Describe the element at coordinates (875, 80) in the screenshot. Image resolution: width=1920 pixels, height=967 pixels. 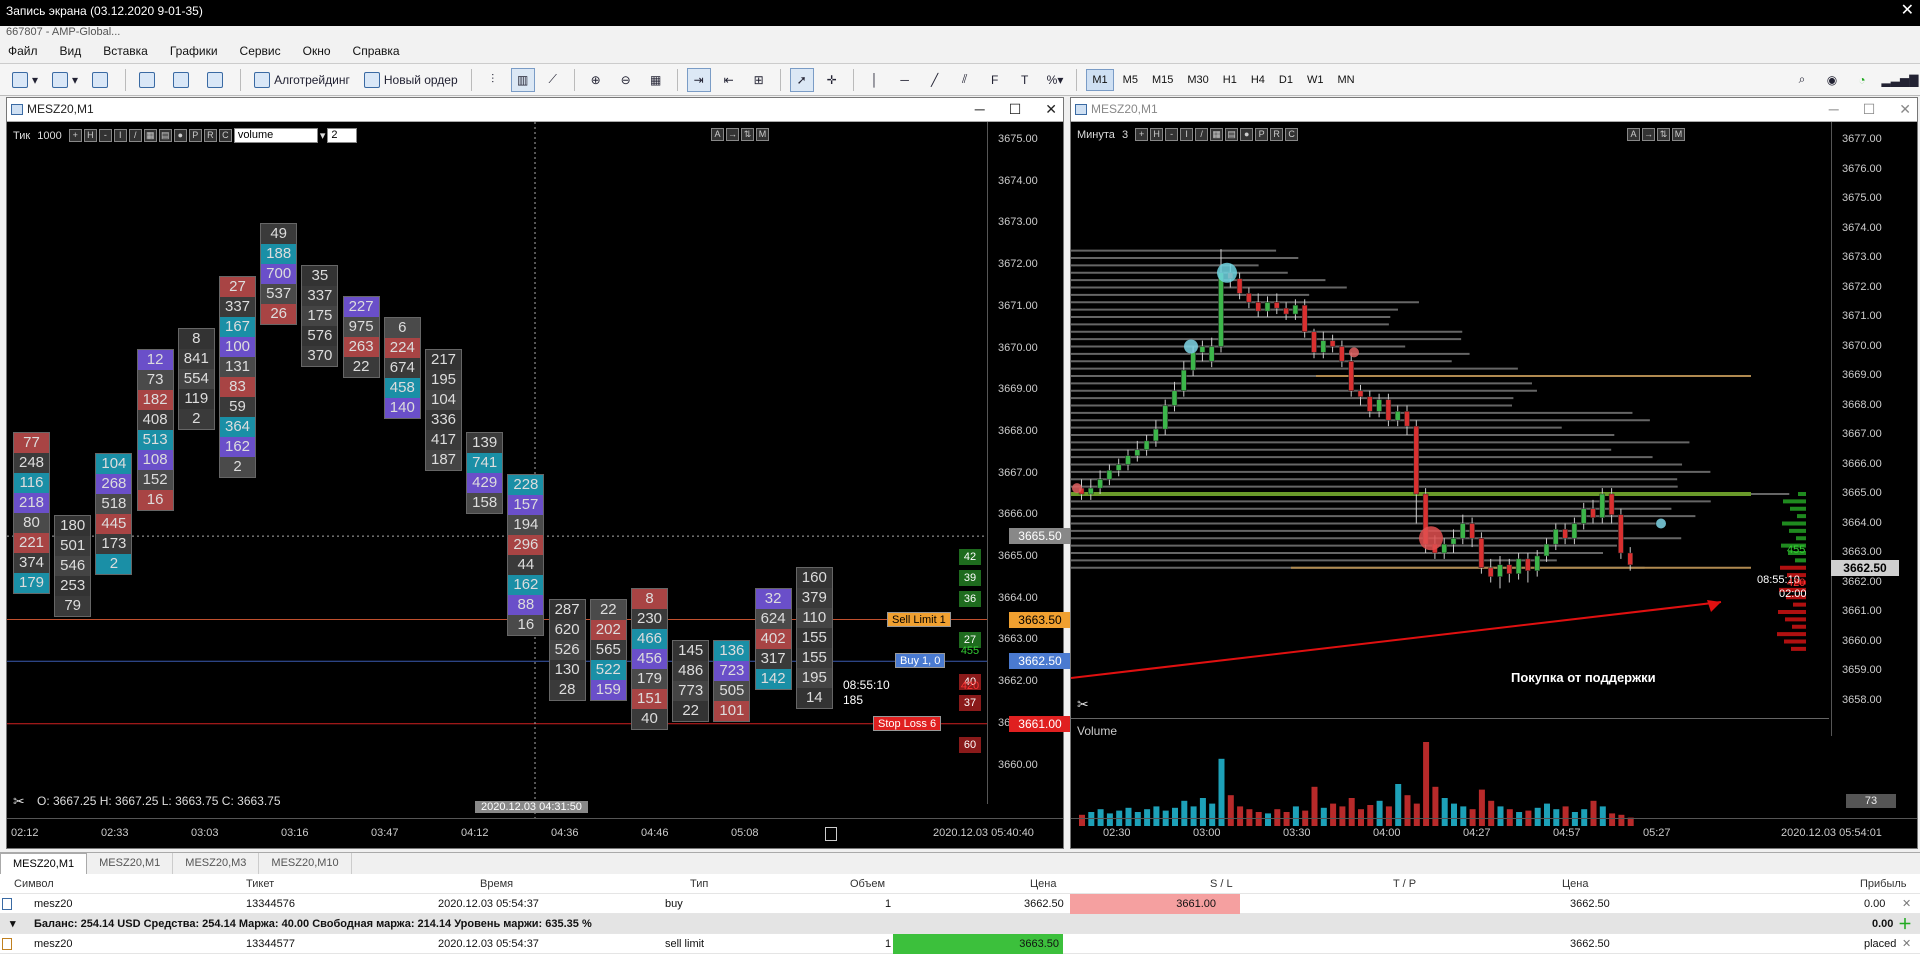
I see `vertical-line-icon: │` at that location.